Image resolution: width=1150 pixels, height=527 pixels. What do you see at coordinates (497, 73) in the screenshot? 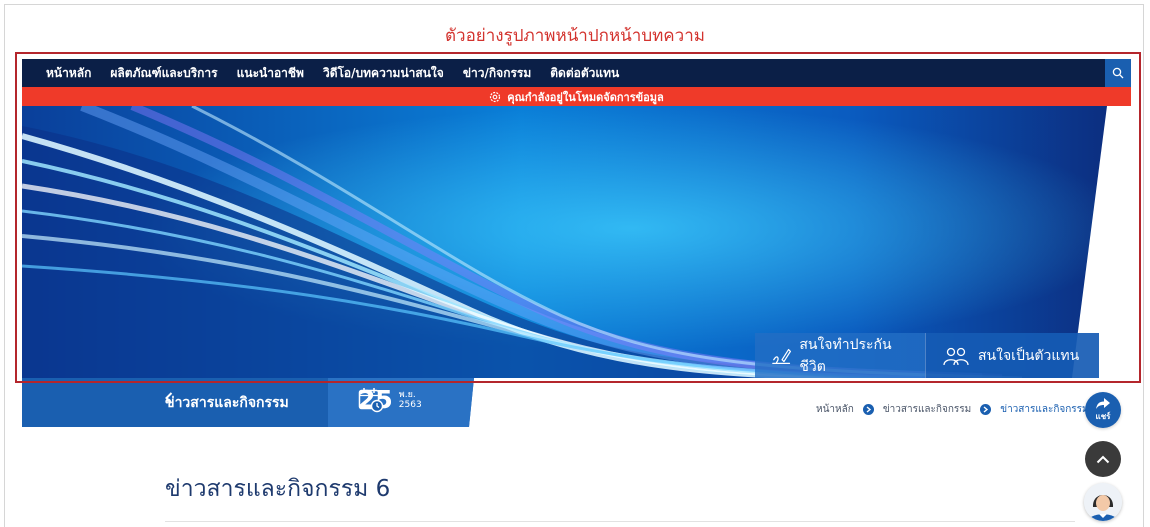
I see `nav-item-news: ข่าว/กิจกรรม` at bounding box center [497, 73].